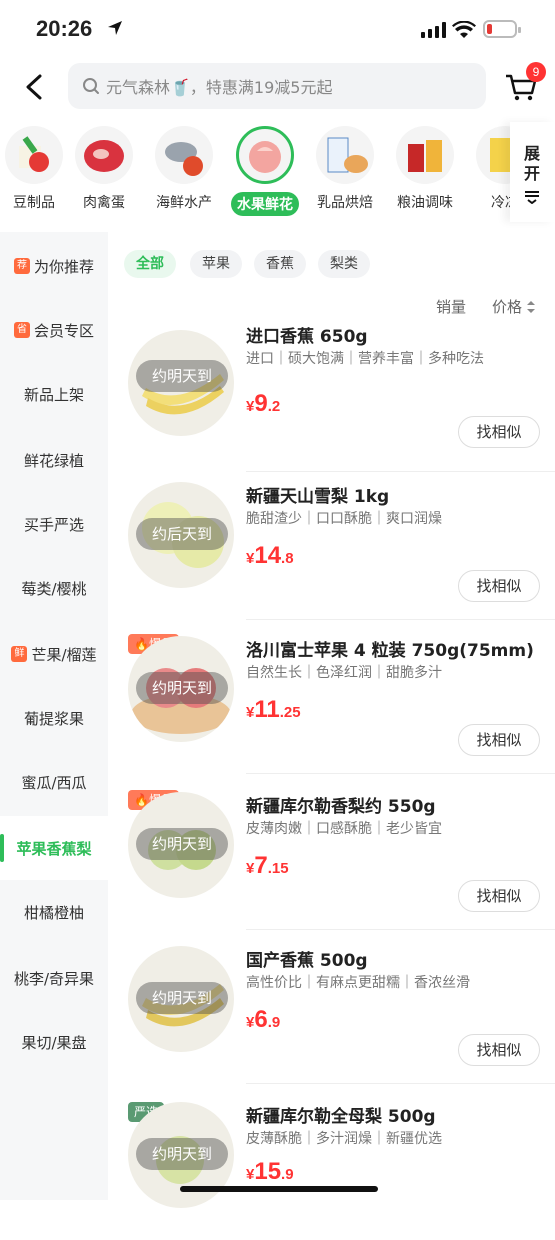  What do you see at coordinates (54, 266) in the screenshot?
I see `sidebar-item-recommend: 荐为你推荐` at bounding box center [54, 266].